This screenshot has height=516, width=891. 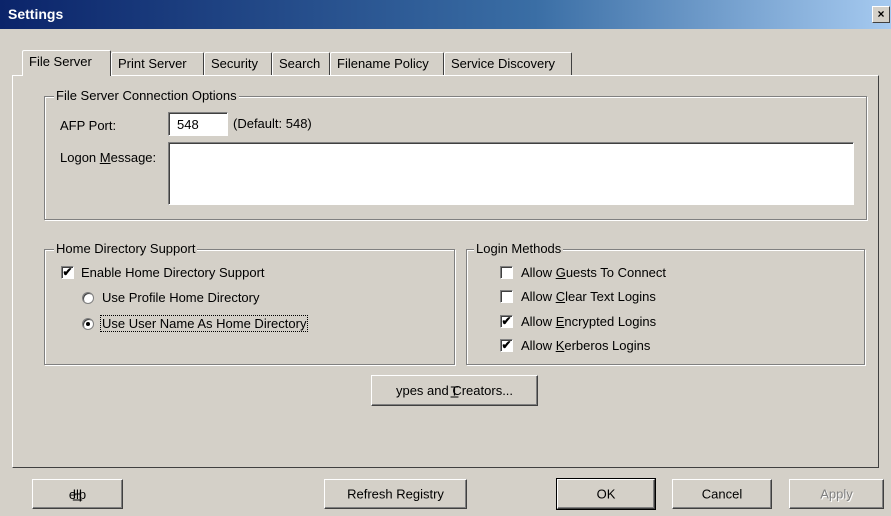 What do you see at coordinates (152, 63) in the screenshot?
I see `tab-label: Print Server` at bounding box center [152, 63].